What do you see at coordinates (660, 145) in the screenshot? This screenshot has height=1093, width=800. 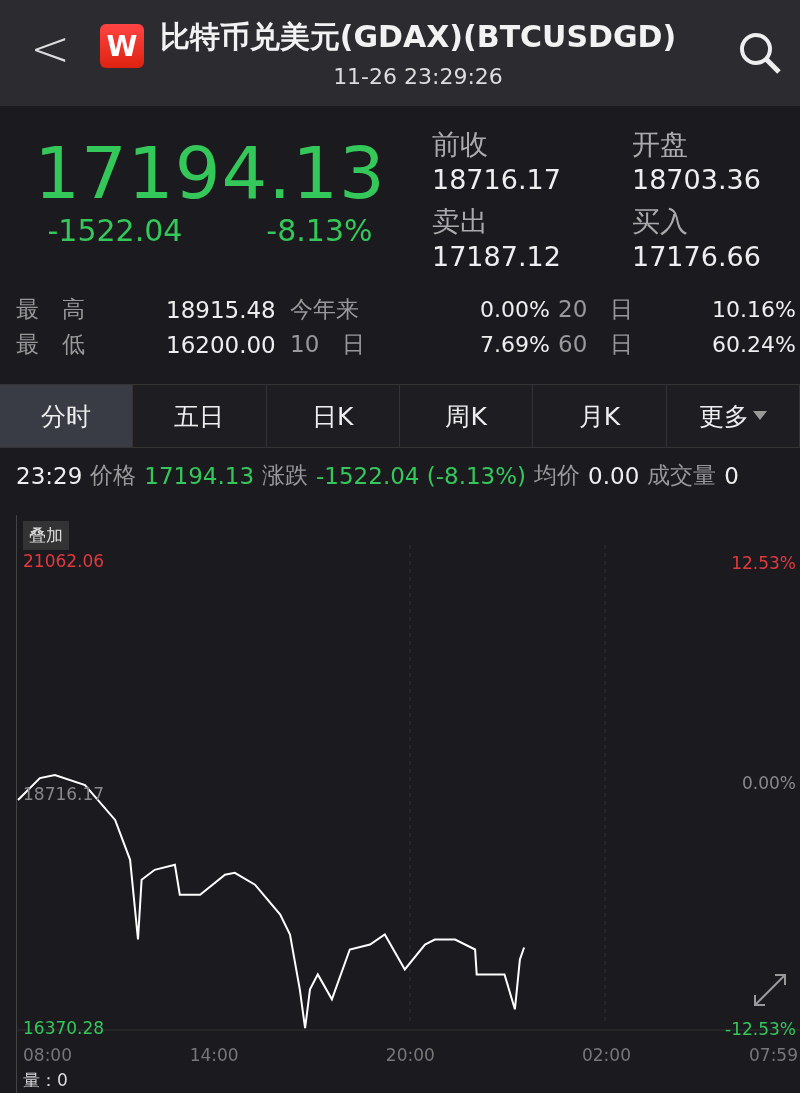 I see `stat-label: 开盘` at bounding box center [660, 145].